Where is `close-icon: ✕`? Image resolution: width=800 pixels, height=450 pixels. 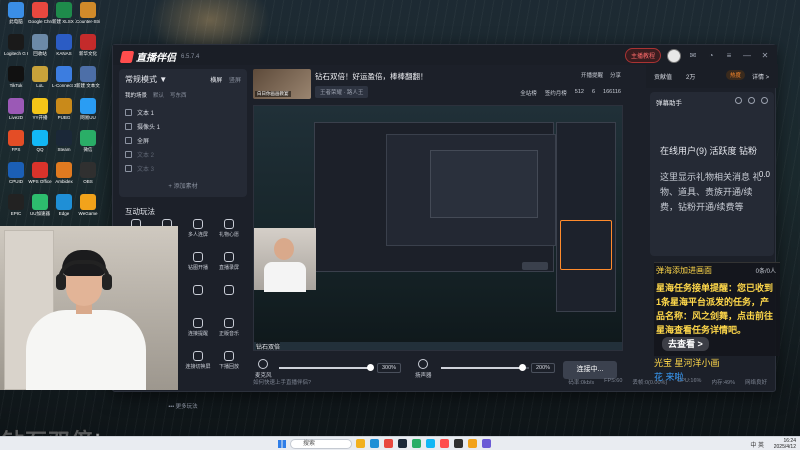 close-icon: ✕ is located at coordinates (765, 56).